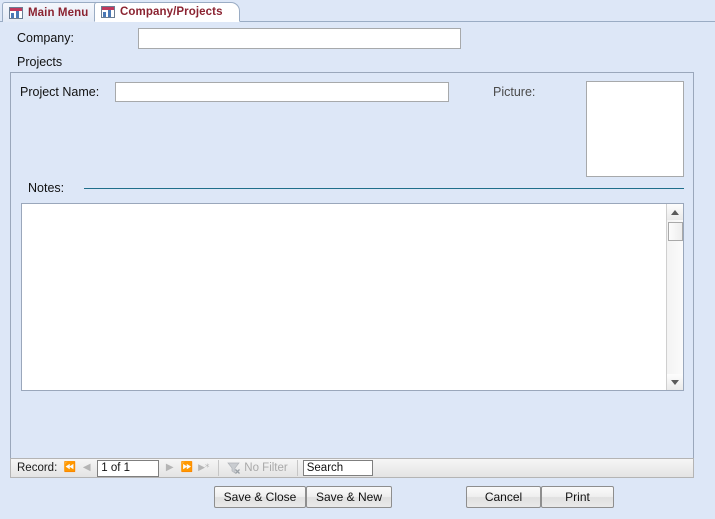 This screenshot has height=519, width=715. I want to click on previous-record-icon: ◀, so click(86, 468).